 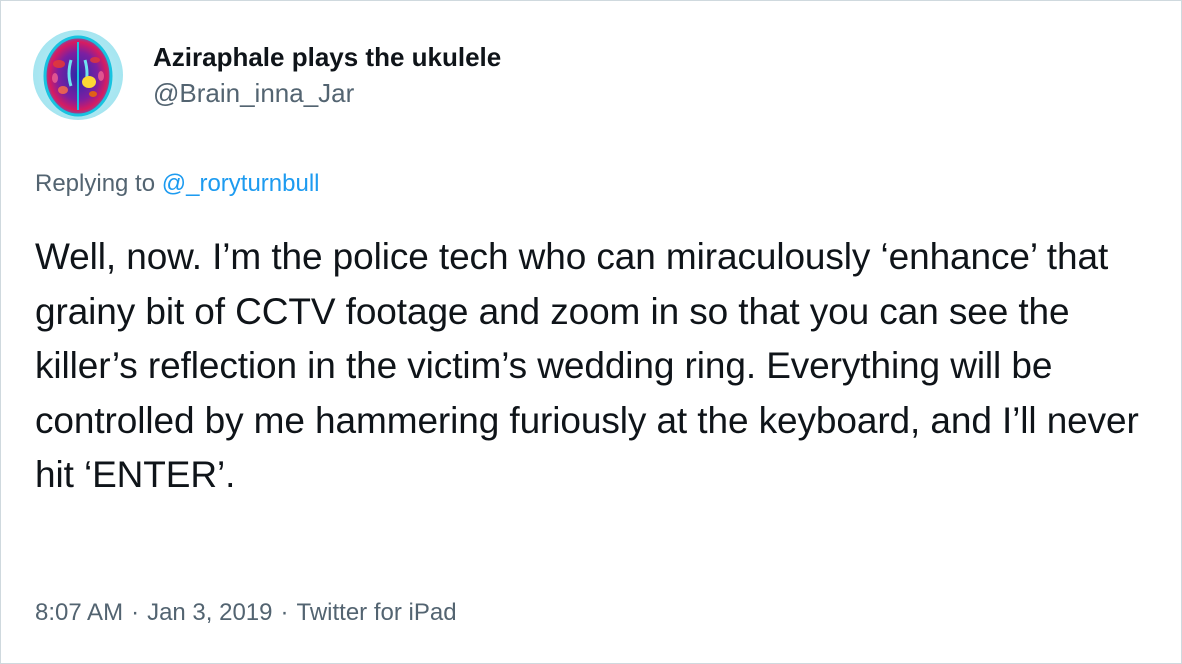 What do you see at coordinates (241, 183) in the screenshot?
I see `reply-mention-link: @_roryturnbull` at bounding box center [241, 183].